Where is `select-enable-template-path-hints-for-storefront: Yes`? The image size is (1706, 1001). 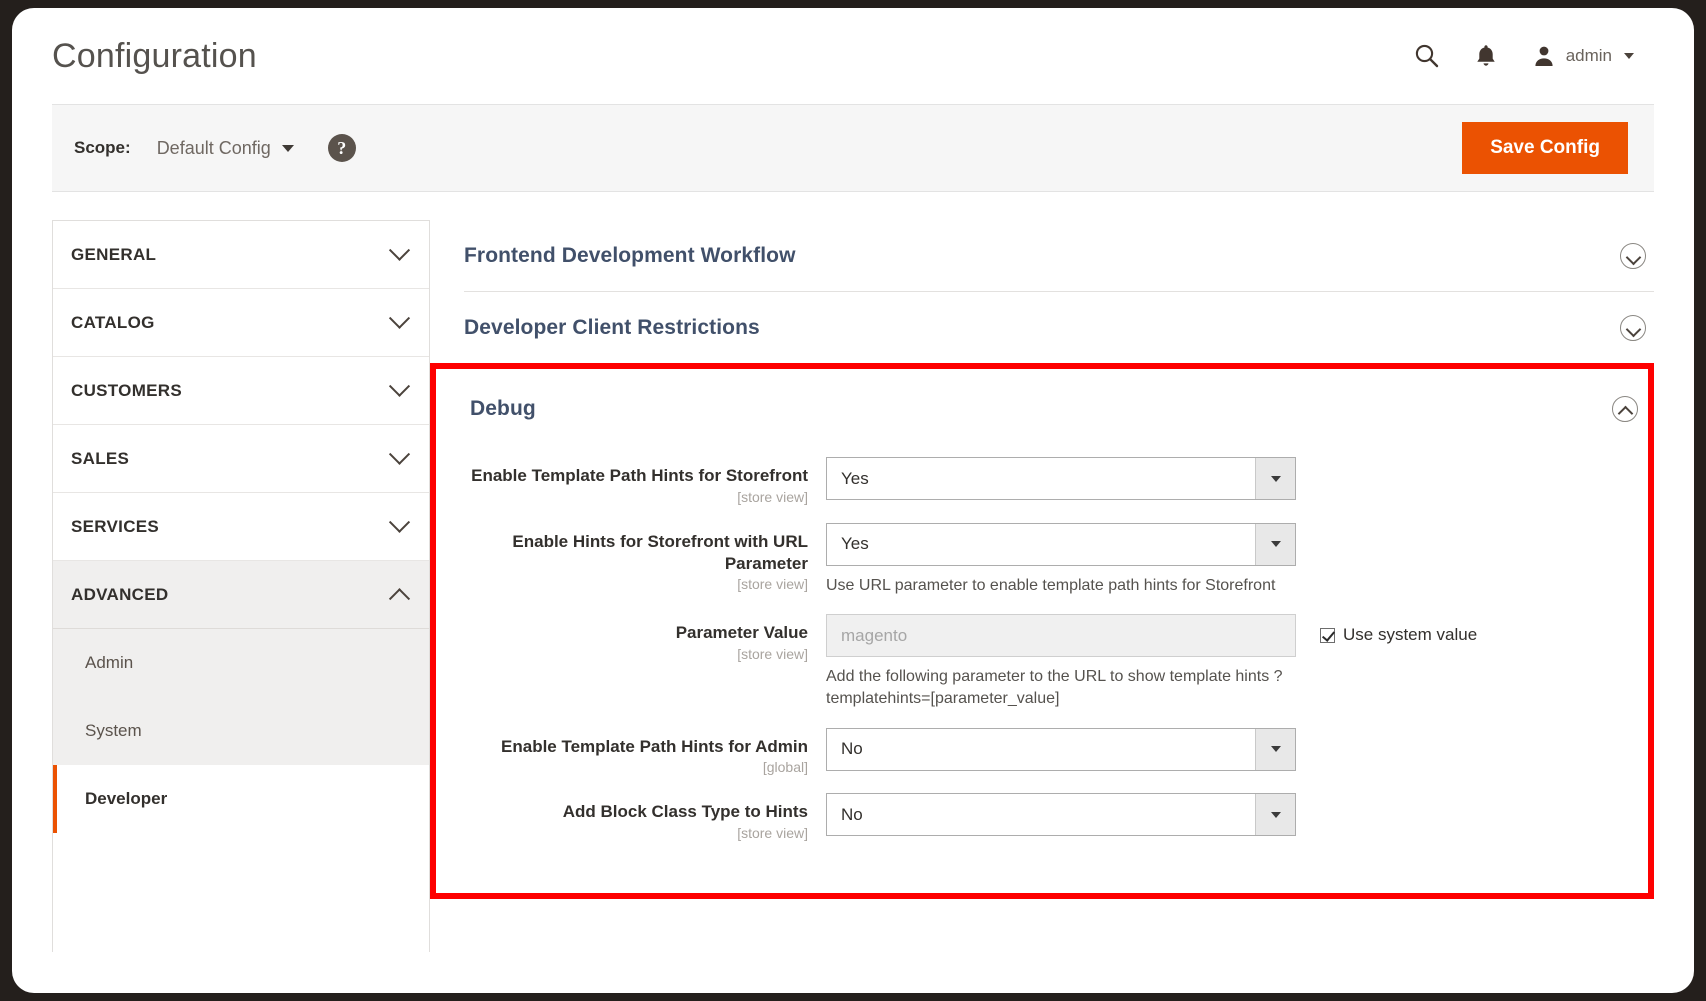 select-enable-template-path-hints-for-storefront: Yes is located at coordinates (1061, 478).